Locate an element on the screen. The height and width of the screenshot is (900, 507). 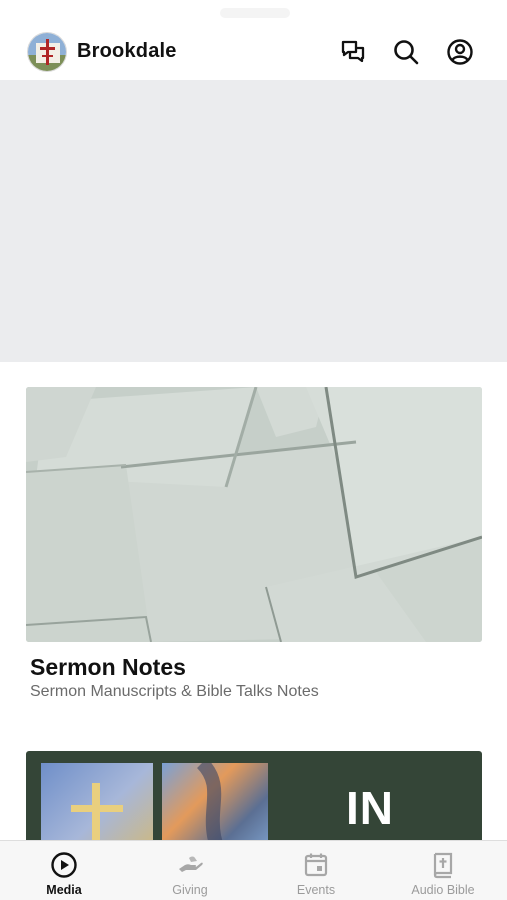
card-banner-text: IN is located at coordinates (370, 808).